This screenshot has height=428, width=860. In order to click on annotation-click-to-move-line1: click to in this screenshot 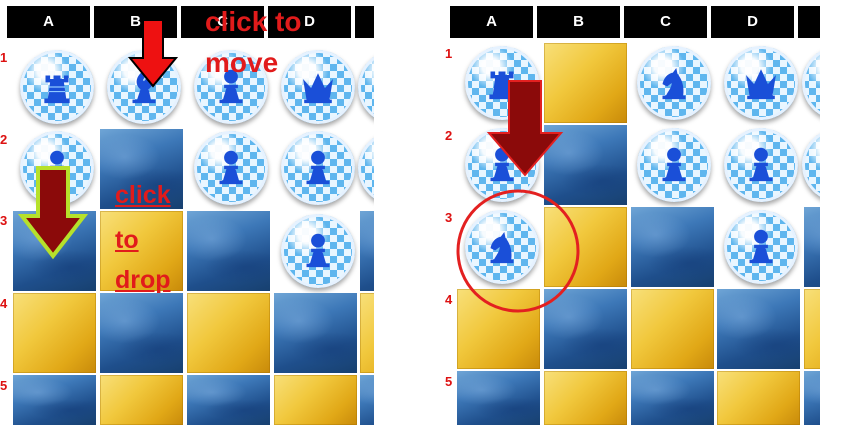, I will do `click(253, 21)`.